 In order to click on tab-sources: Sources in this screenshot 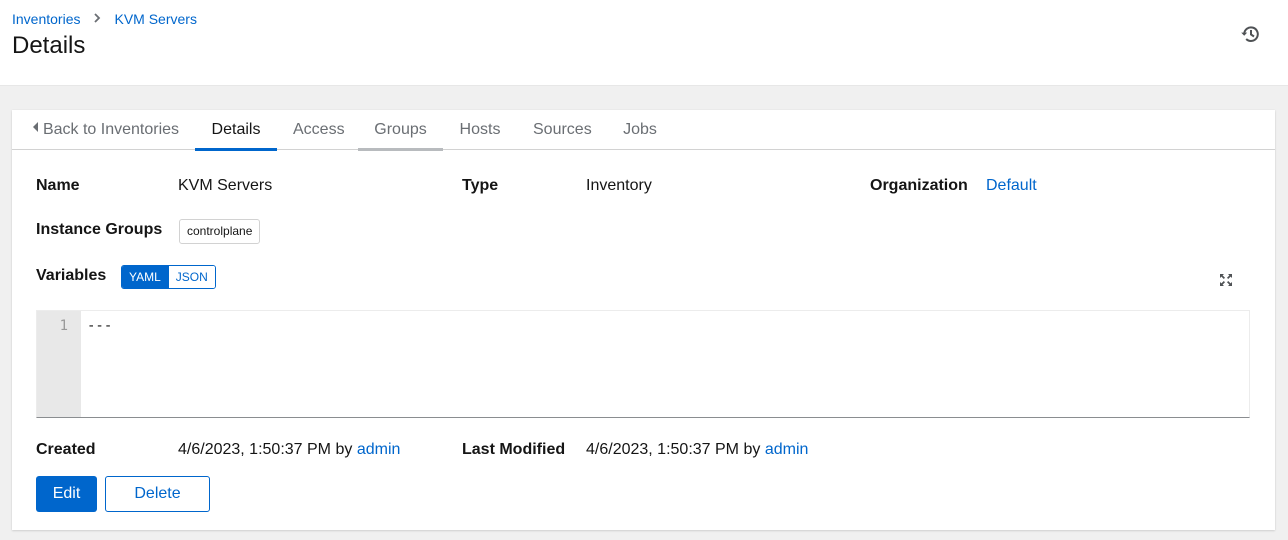, I will do `click(562, 130)`.